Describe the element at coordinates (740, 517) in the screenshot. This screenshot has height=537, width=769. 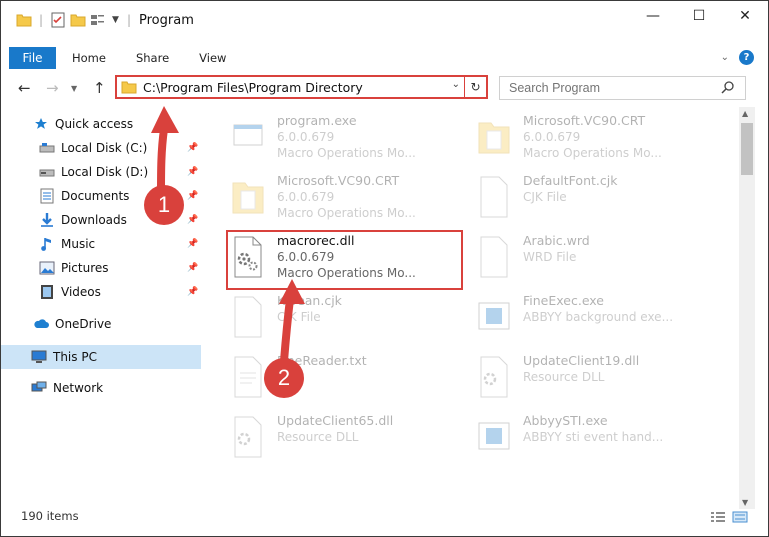
I see `tiles-view-icon` at that location.